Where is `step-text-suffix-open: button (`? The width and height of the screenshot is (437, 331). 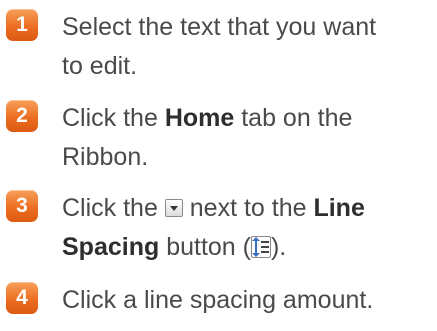
step-text-suffix-open: button ( is located at coordinates (205, 247).